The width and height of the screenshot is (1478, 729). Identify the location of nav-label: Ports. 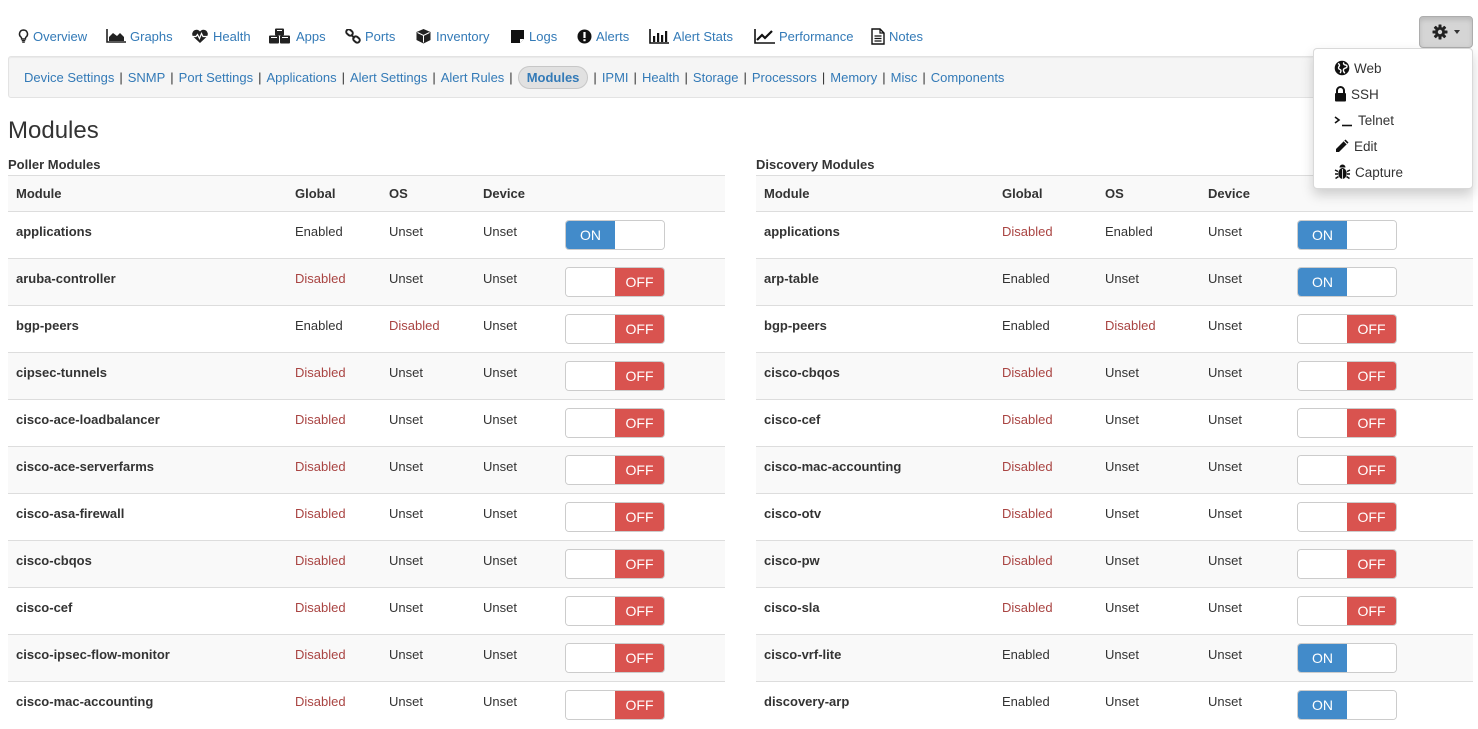
(380, 36).